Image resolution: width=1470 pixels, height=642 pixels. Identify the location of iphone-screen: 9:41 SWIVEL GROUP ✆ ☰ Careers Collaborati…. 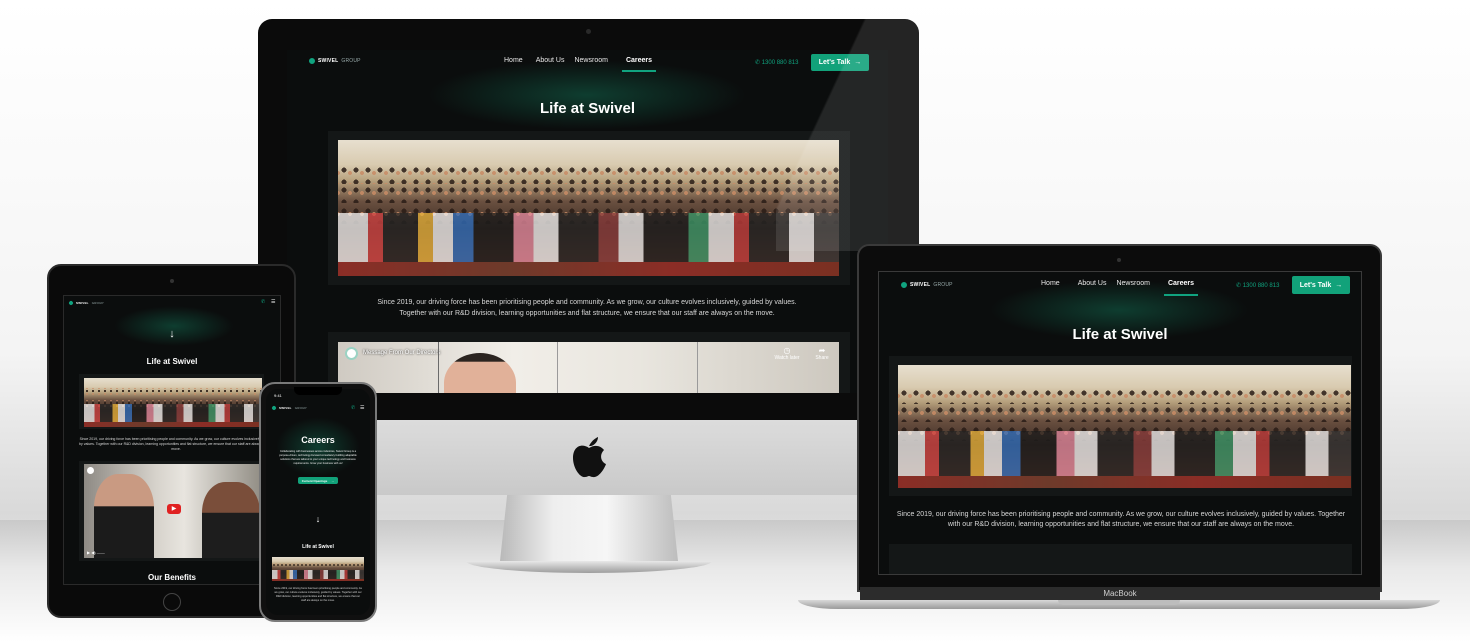
(318, 502).